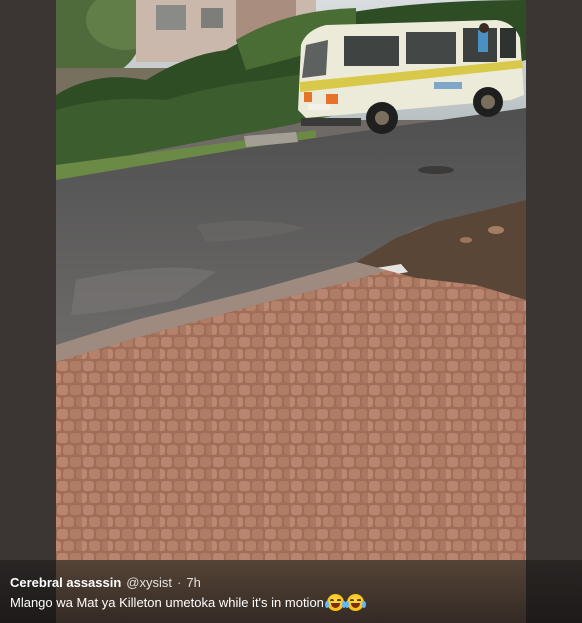 Image resolution: width=582 pixels, height=623 pixels. I want to click on left-backdrop, so click(28, 311).